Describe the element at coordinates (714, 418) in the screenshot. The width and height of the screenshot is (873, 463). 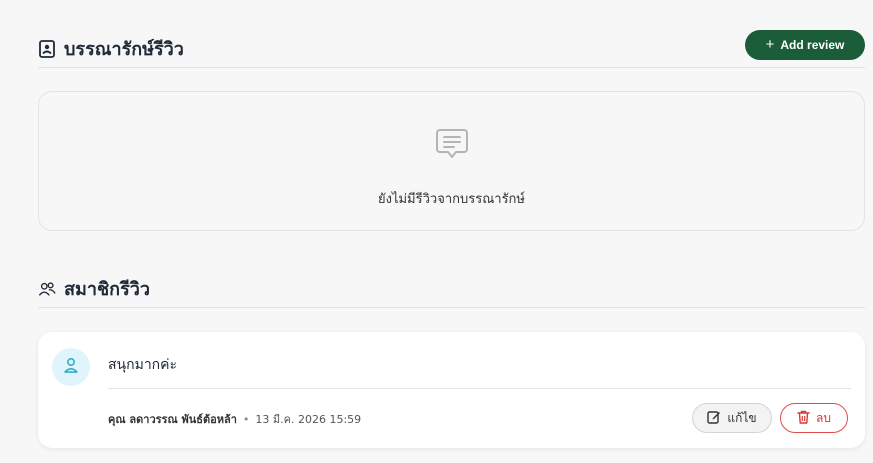
I see `edit-icon` at that location.